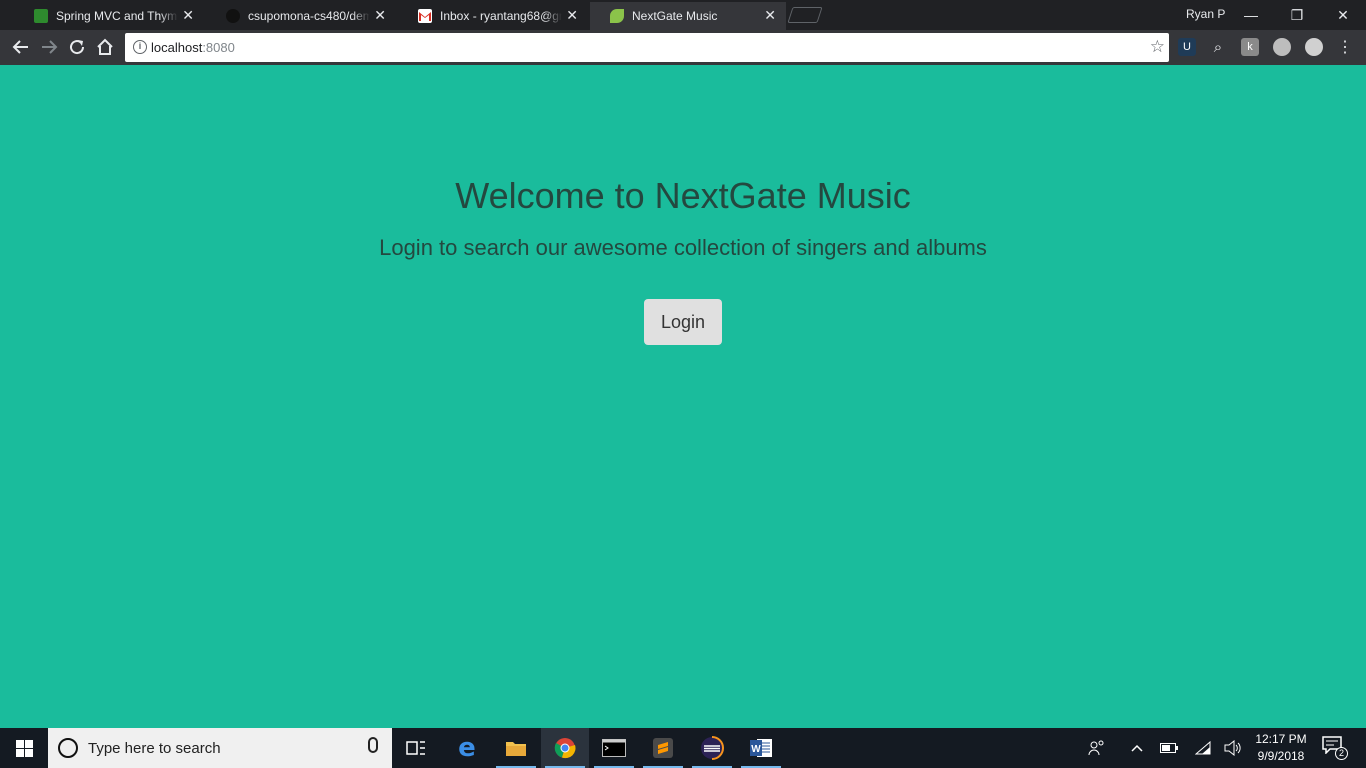 The image size is (1366, 768). What do you see at coordinates (49, 47) in the screenshot?
I see `forward-arrow-icon` at bounding box center [49, 47].